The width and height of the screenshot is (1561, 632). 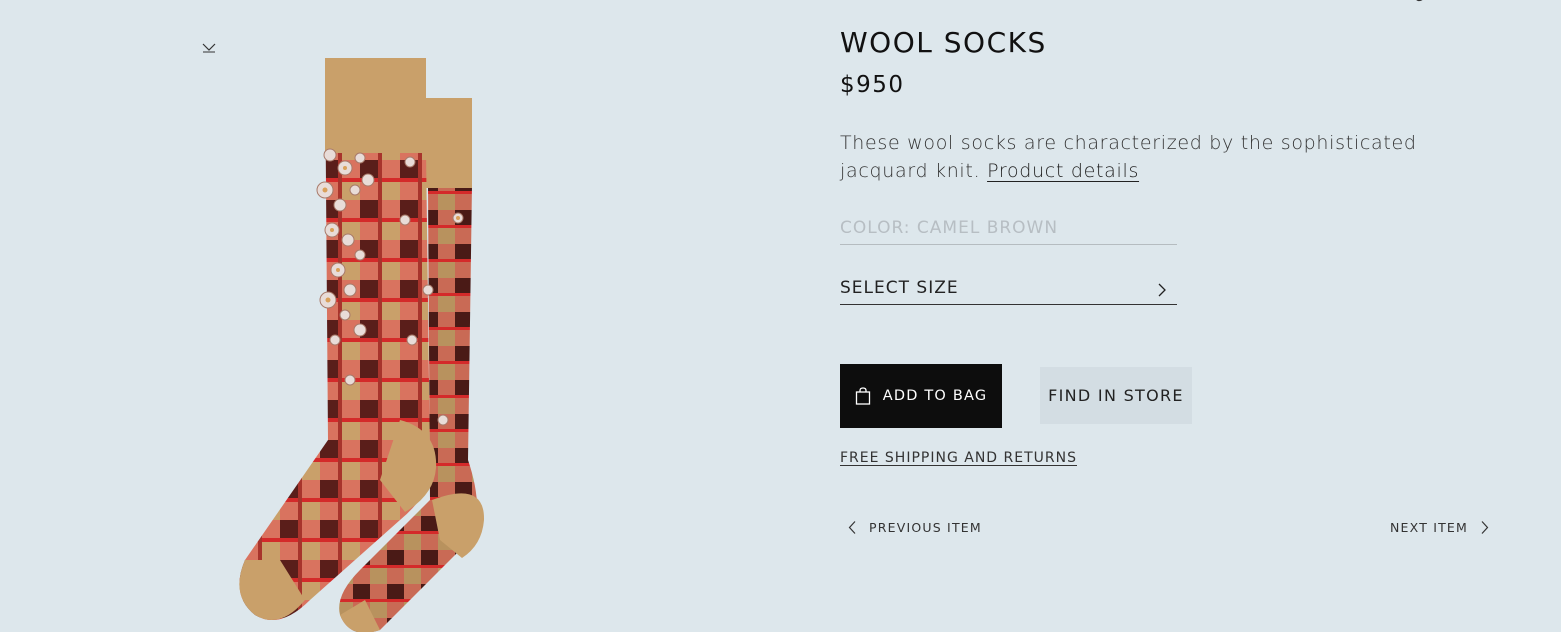 I want to click on size-label: SELECT SIZE, so click(x=899, y=288).